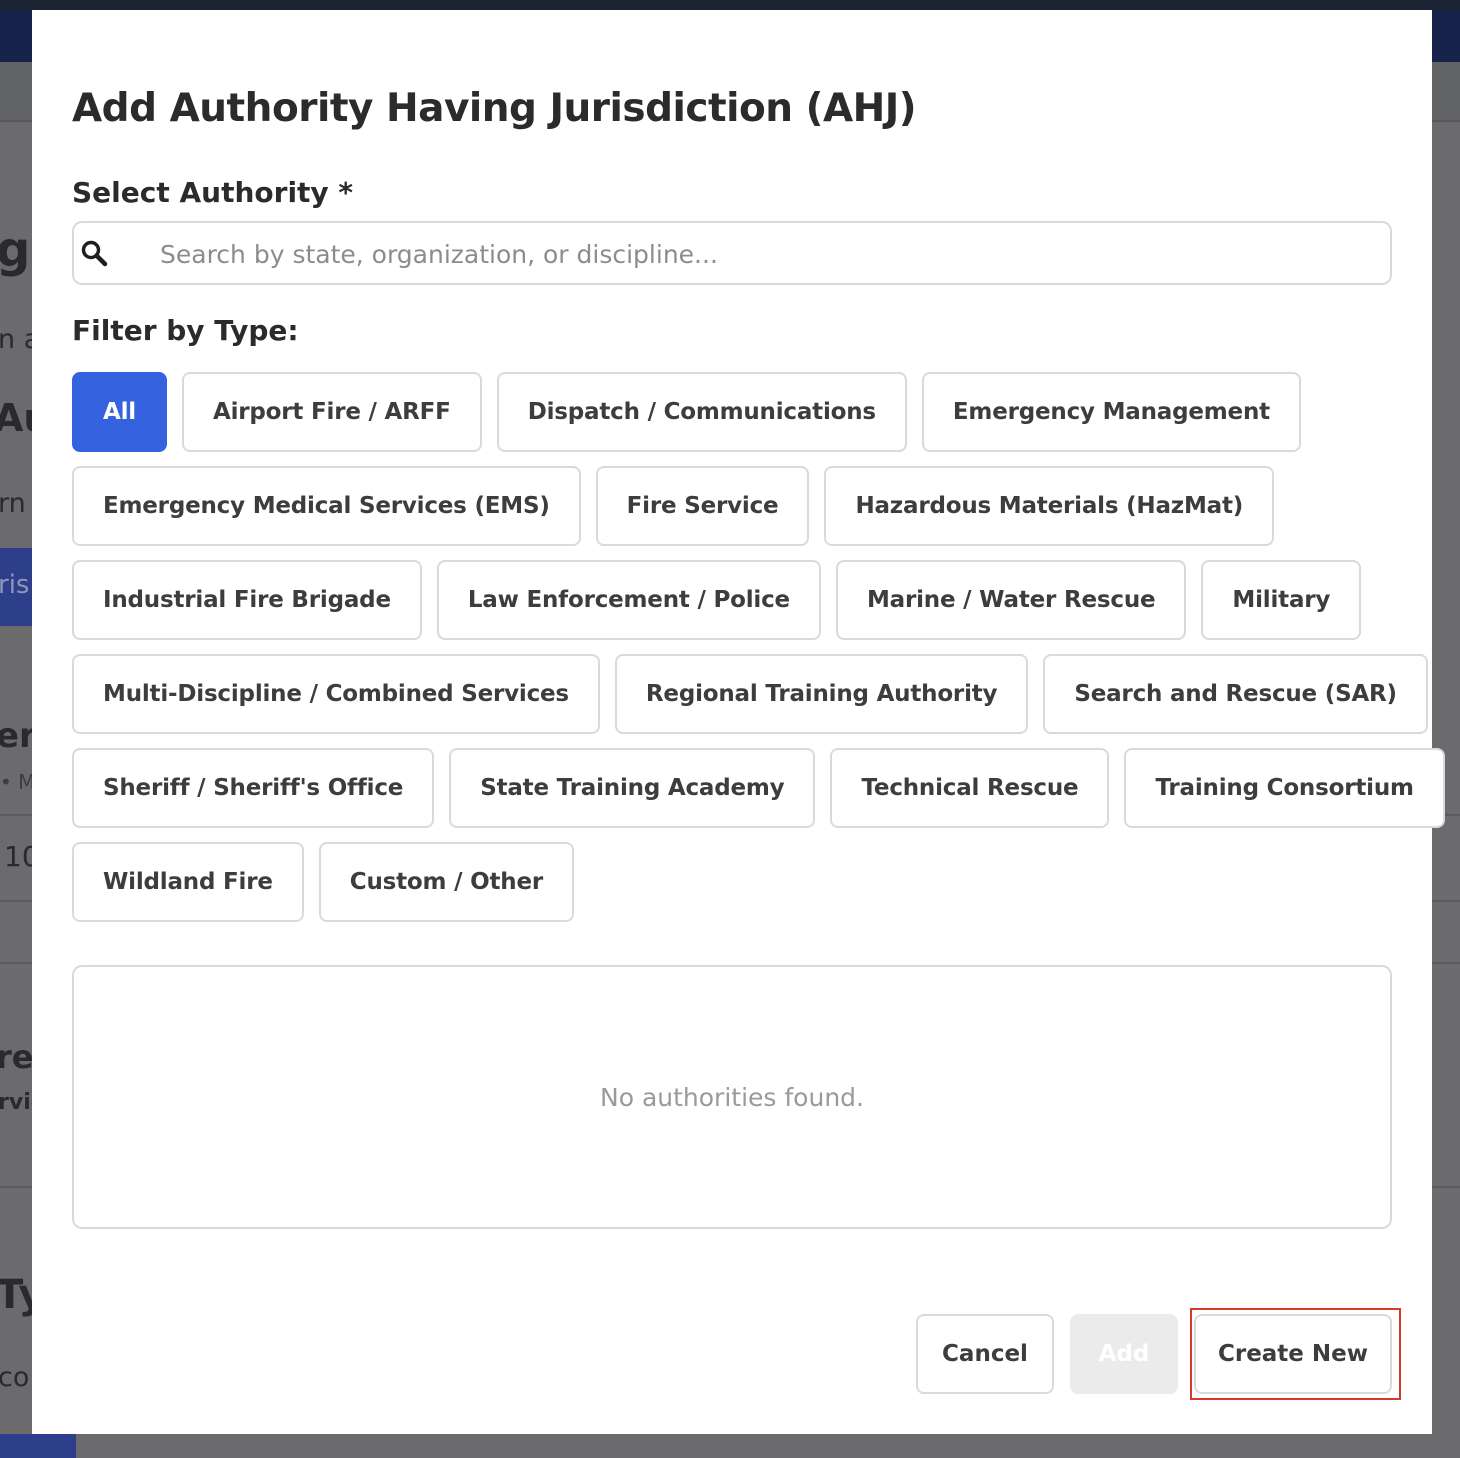 Image resolution: width=1460 pixels, height=1458 pixels. What do you see at coordinates (15, 585) in the screenshot?
I see `background-text: ris` at bounding box center [15, 585].